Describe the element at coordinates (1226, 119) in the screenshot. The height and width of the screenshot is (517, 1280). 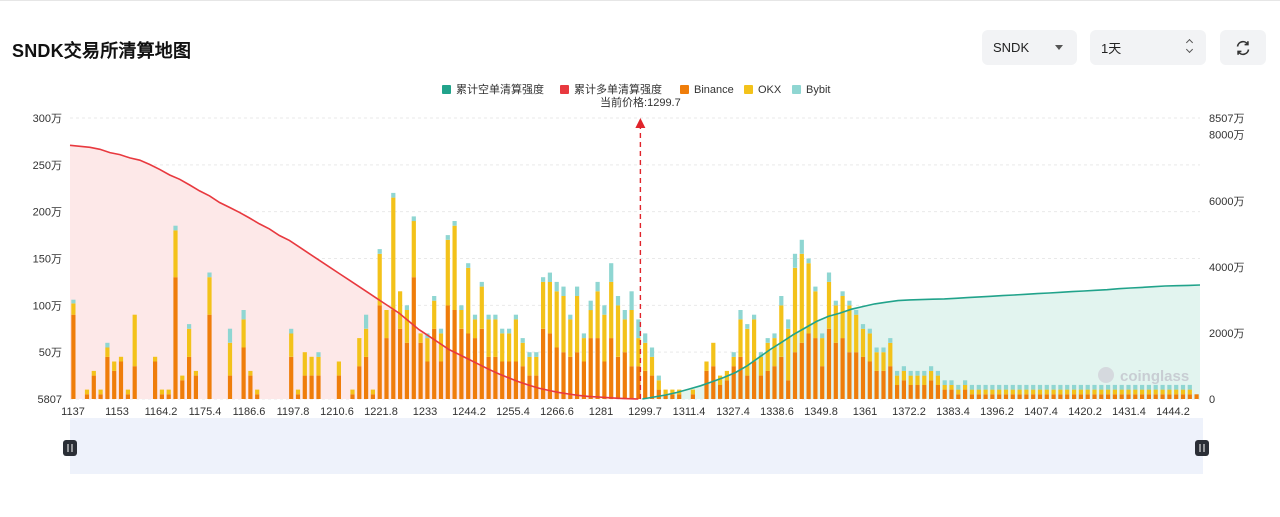
I see `y-right-tick-label: 8507万` at that location.